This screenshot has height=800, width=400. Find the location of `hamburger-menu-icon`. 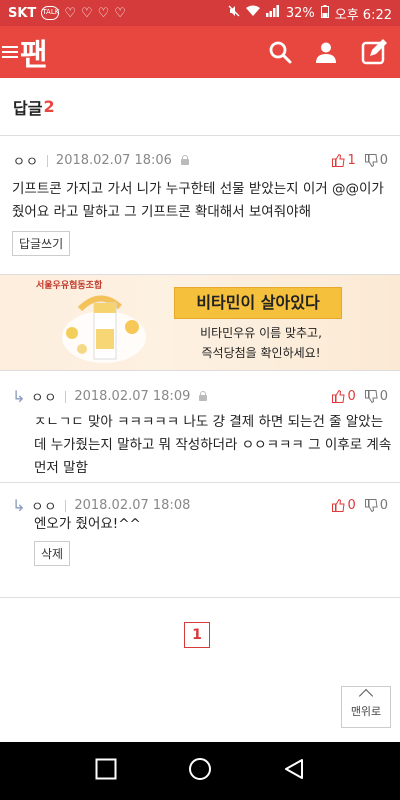

hamburger-menu-icon is located at coordinates (10, 52).